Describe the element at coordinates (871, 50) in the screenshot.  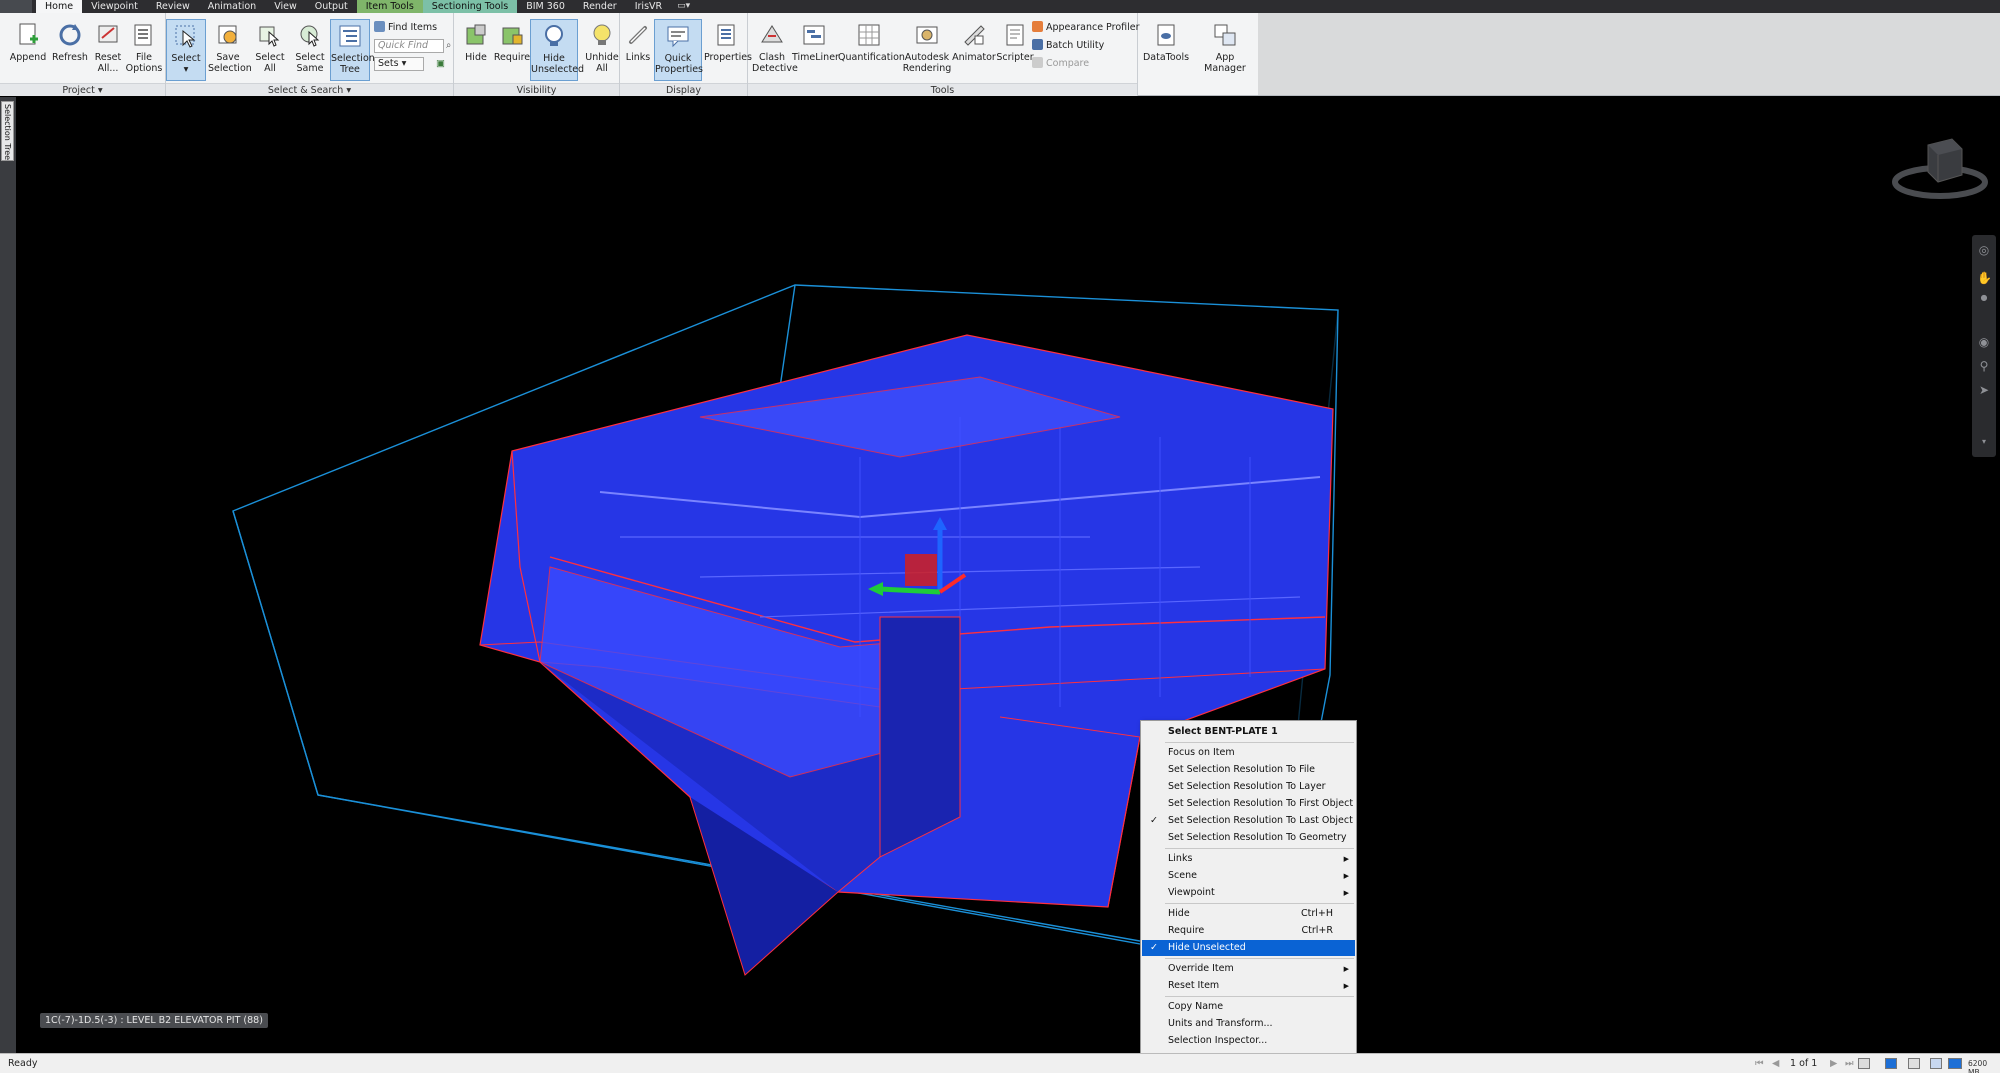
I see `quantification-button: Quantification` at that location.